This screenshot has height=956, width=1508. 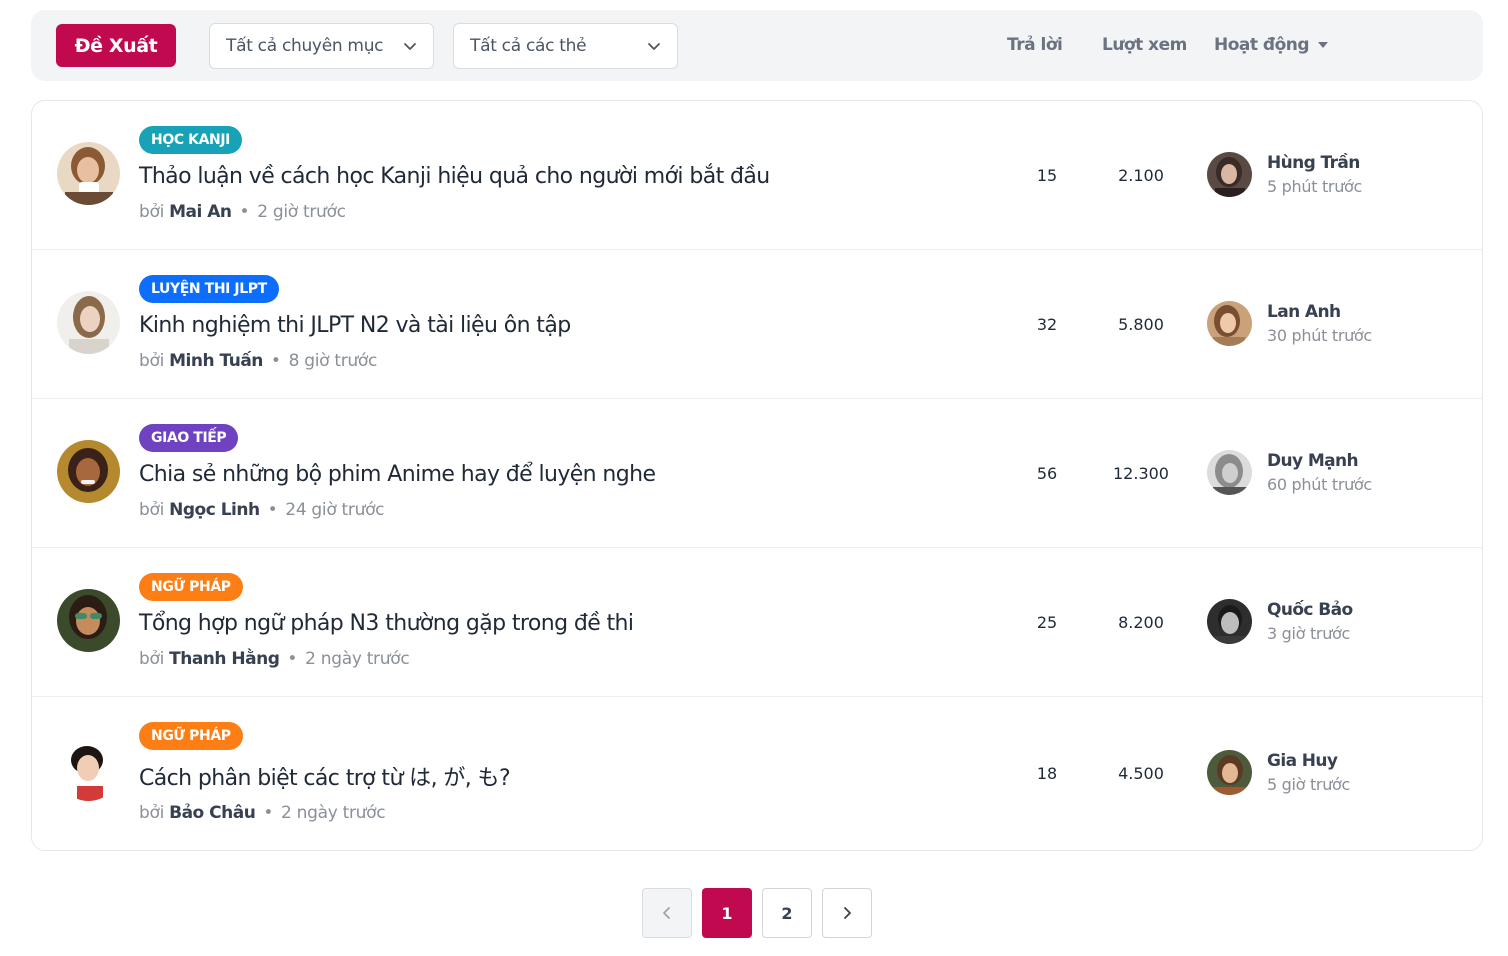 What do you see at coordinates (528, 46) in the screenshot?
I see `tag-select-value: Tất cả các thẻ` at bounding box center [528, 46].